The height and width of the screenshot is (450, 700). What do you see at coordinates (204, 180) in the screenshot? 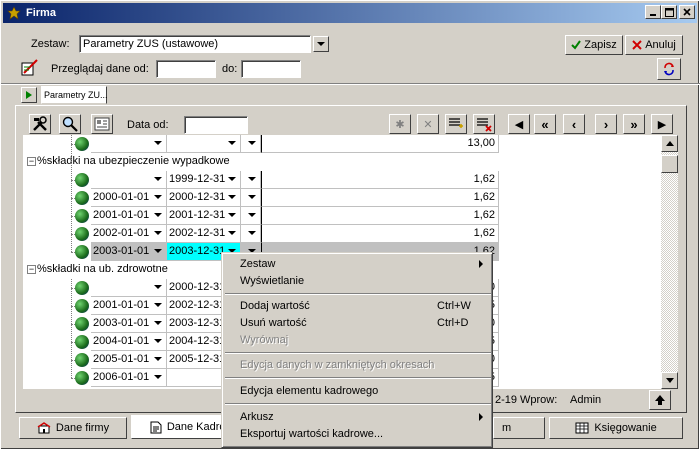
I see `date-to-cell: 1999-12-31` at bounding box center [204, 180].